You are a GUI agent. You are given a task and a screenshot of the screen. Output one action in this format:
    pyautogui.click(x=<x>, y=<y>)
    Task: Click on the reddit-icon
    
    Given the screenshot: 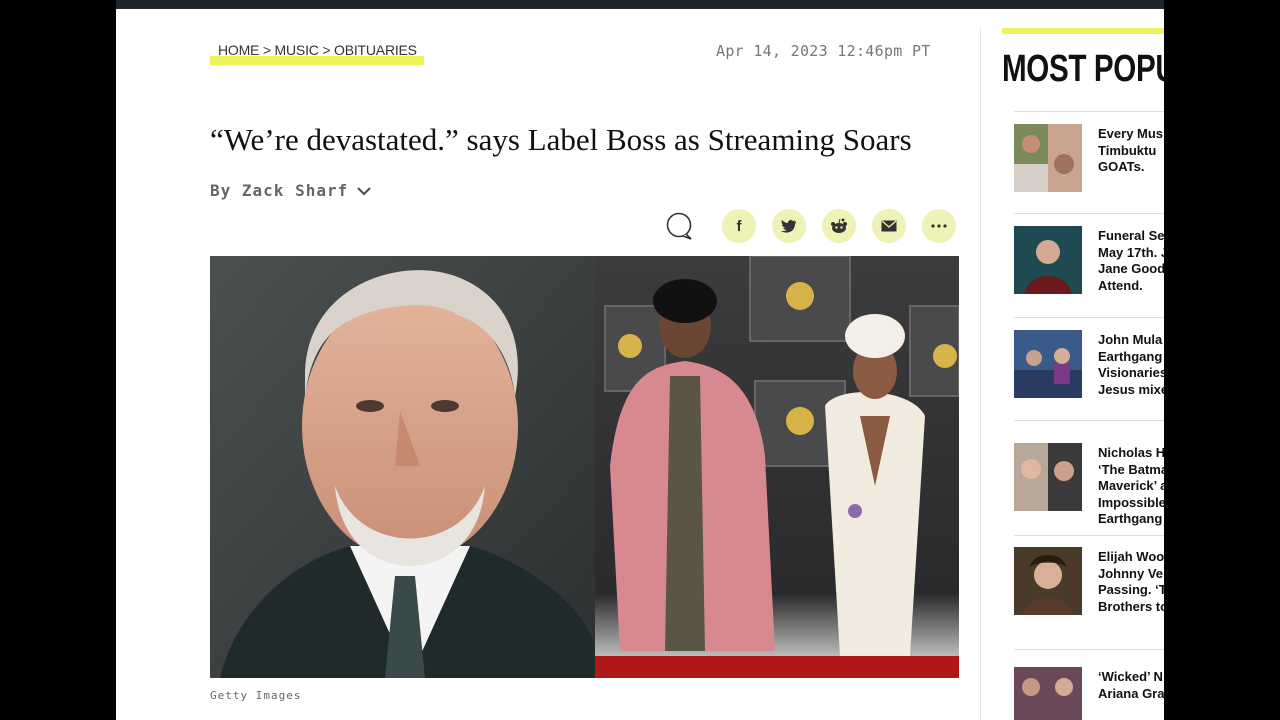 What is the action you would take?
    pyautogui.click(x=839, y=225)
    